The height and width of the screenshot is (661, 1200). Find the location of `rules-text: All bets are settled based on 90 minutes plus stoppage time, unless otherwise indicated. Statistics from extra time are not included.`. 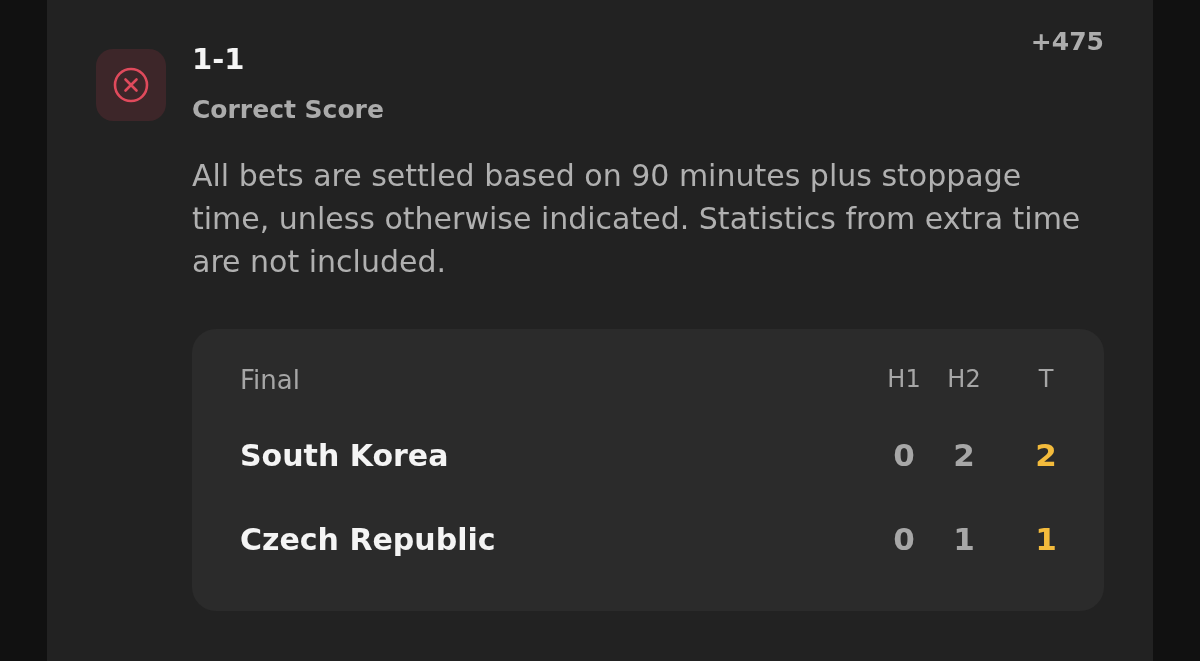

rules-text: All bets are settled based on 90 minutes plus stoppage time, unless otherwise indicated. Statistics from extra time are not included. is located at coordinates (637, 219).